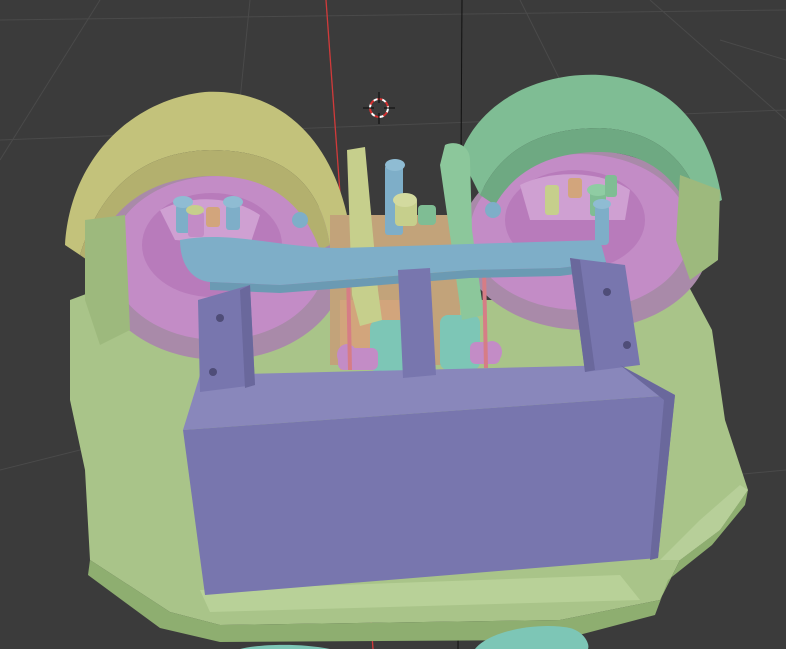 The width and height of the screenshot is (786, 649). I want to click on pink-rod-right, so click(485, 318).